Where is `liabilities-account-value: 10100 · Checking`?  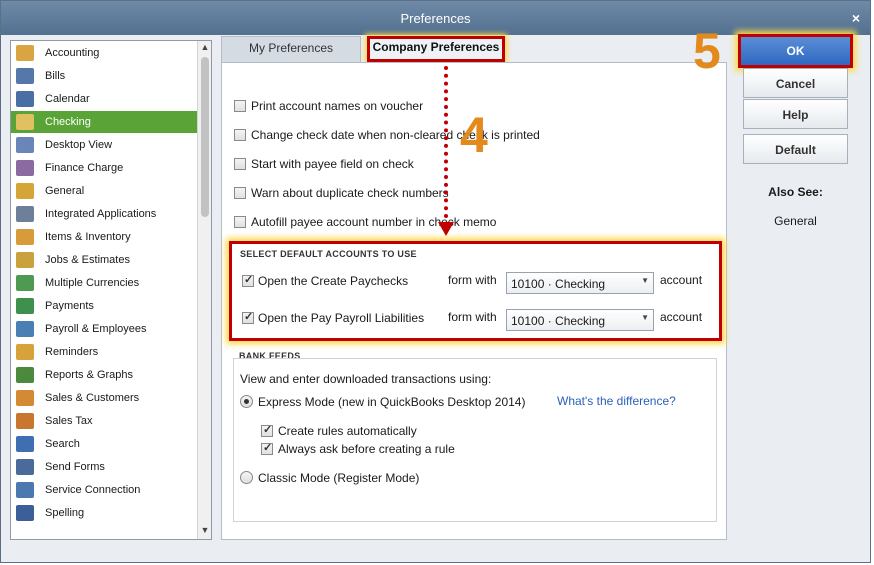
liabilities-account-value: 10100 · Checking is located at coordinates (558, 321).